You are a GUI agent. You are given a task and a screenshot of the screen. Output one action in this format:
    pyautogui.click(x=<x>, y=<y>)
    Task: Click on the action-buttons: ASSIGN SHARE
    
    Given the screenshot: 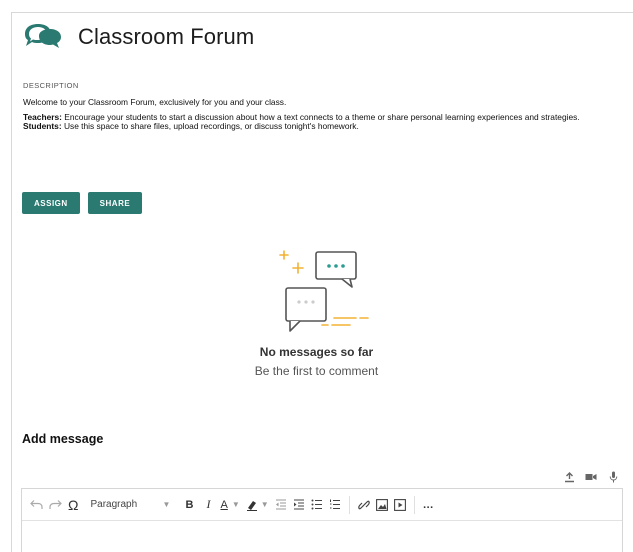 What is the action you would take?
    pyautogui.click(x=82, y=203)
    